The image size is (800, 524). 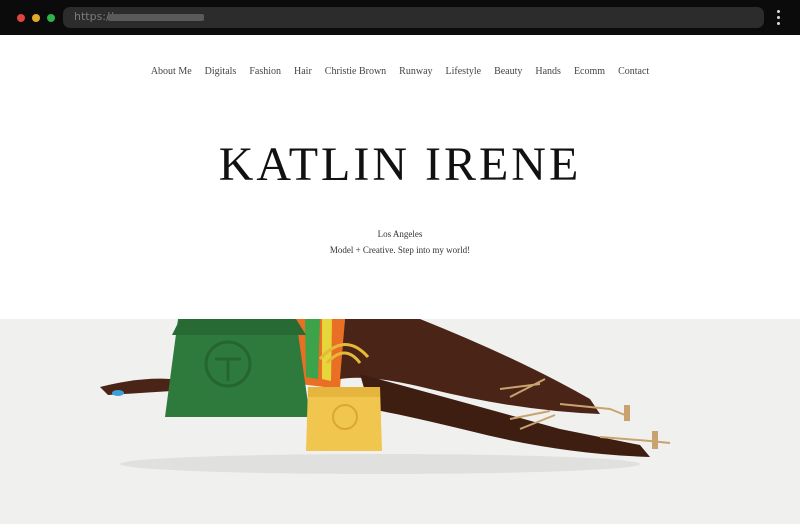 I want to click on nav-item-lifestyle: Lifestyle, so click(x=464, y=72).